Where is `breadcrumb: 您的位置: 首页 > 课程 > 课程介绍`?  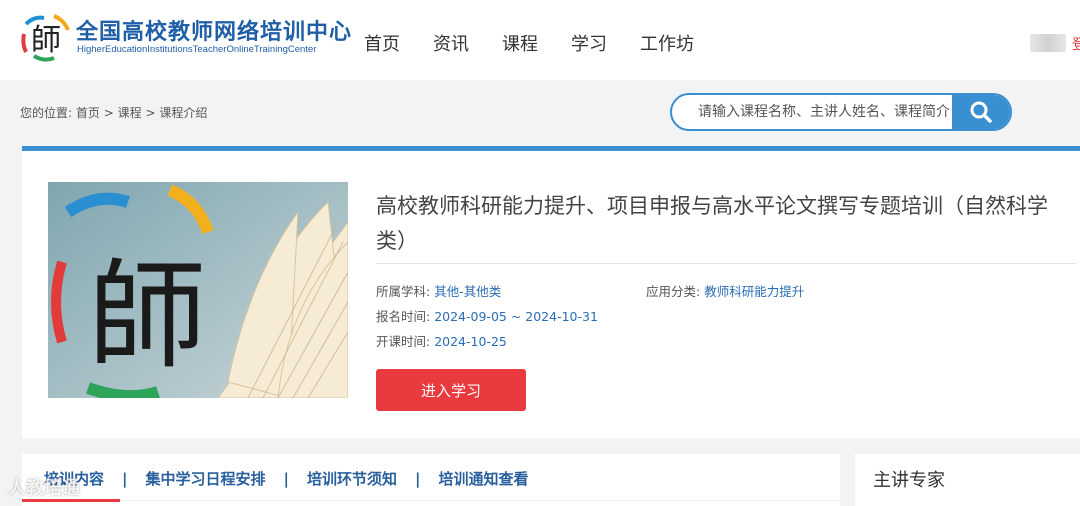 breadcrumb: 您的位置: 首页 > 课程 > 课程介绍 is located at coordinates (113, 112).